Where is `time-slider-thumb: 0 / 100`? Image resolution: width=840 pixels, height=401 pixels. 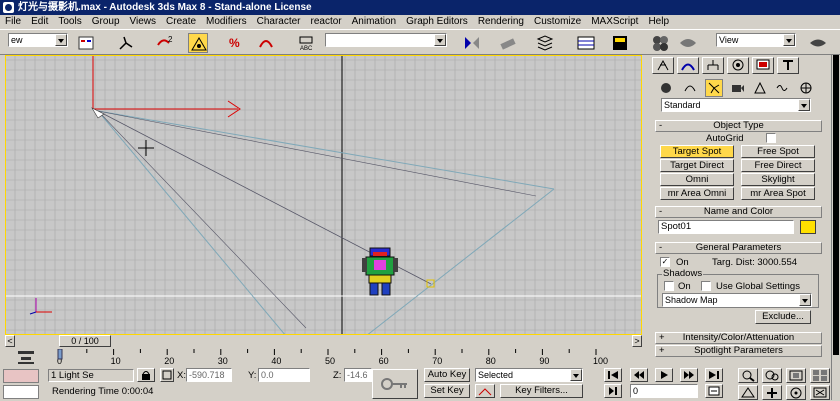
time-slider-thumb: 0 / 100 is located at coordinates (85, 341).